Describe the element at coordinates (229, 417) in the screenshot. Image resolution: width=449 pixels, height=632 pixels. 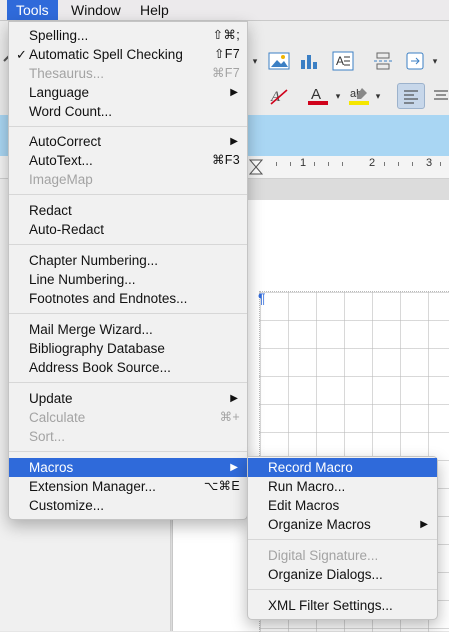
I see `shortcut: ⌘+` at that location.